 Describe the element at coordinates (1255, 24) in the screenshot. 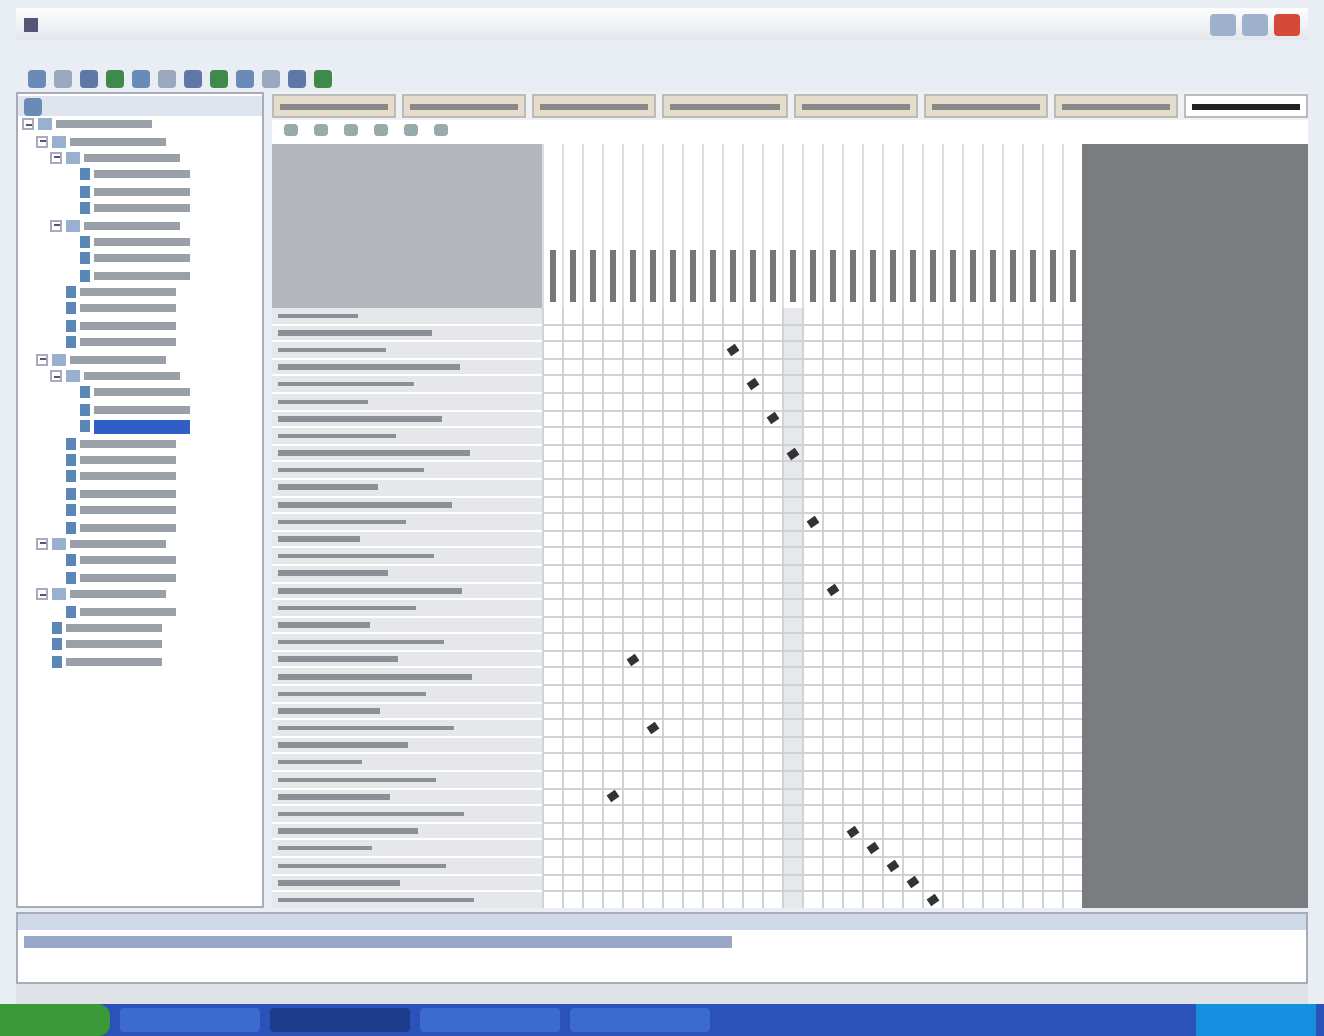

I see `maximize-button` at that location.